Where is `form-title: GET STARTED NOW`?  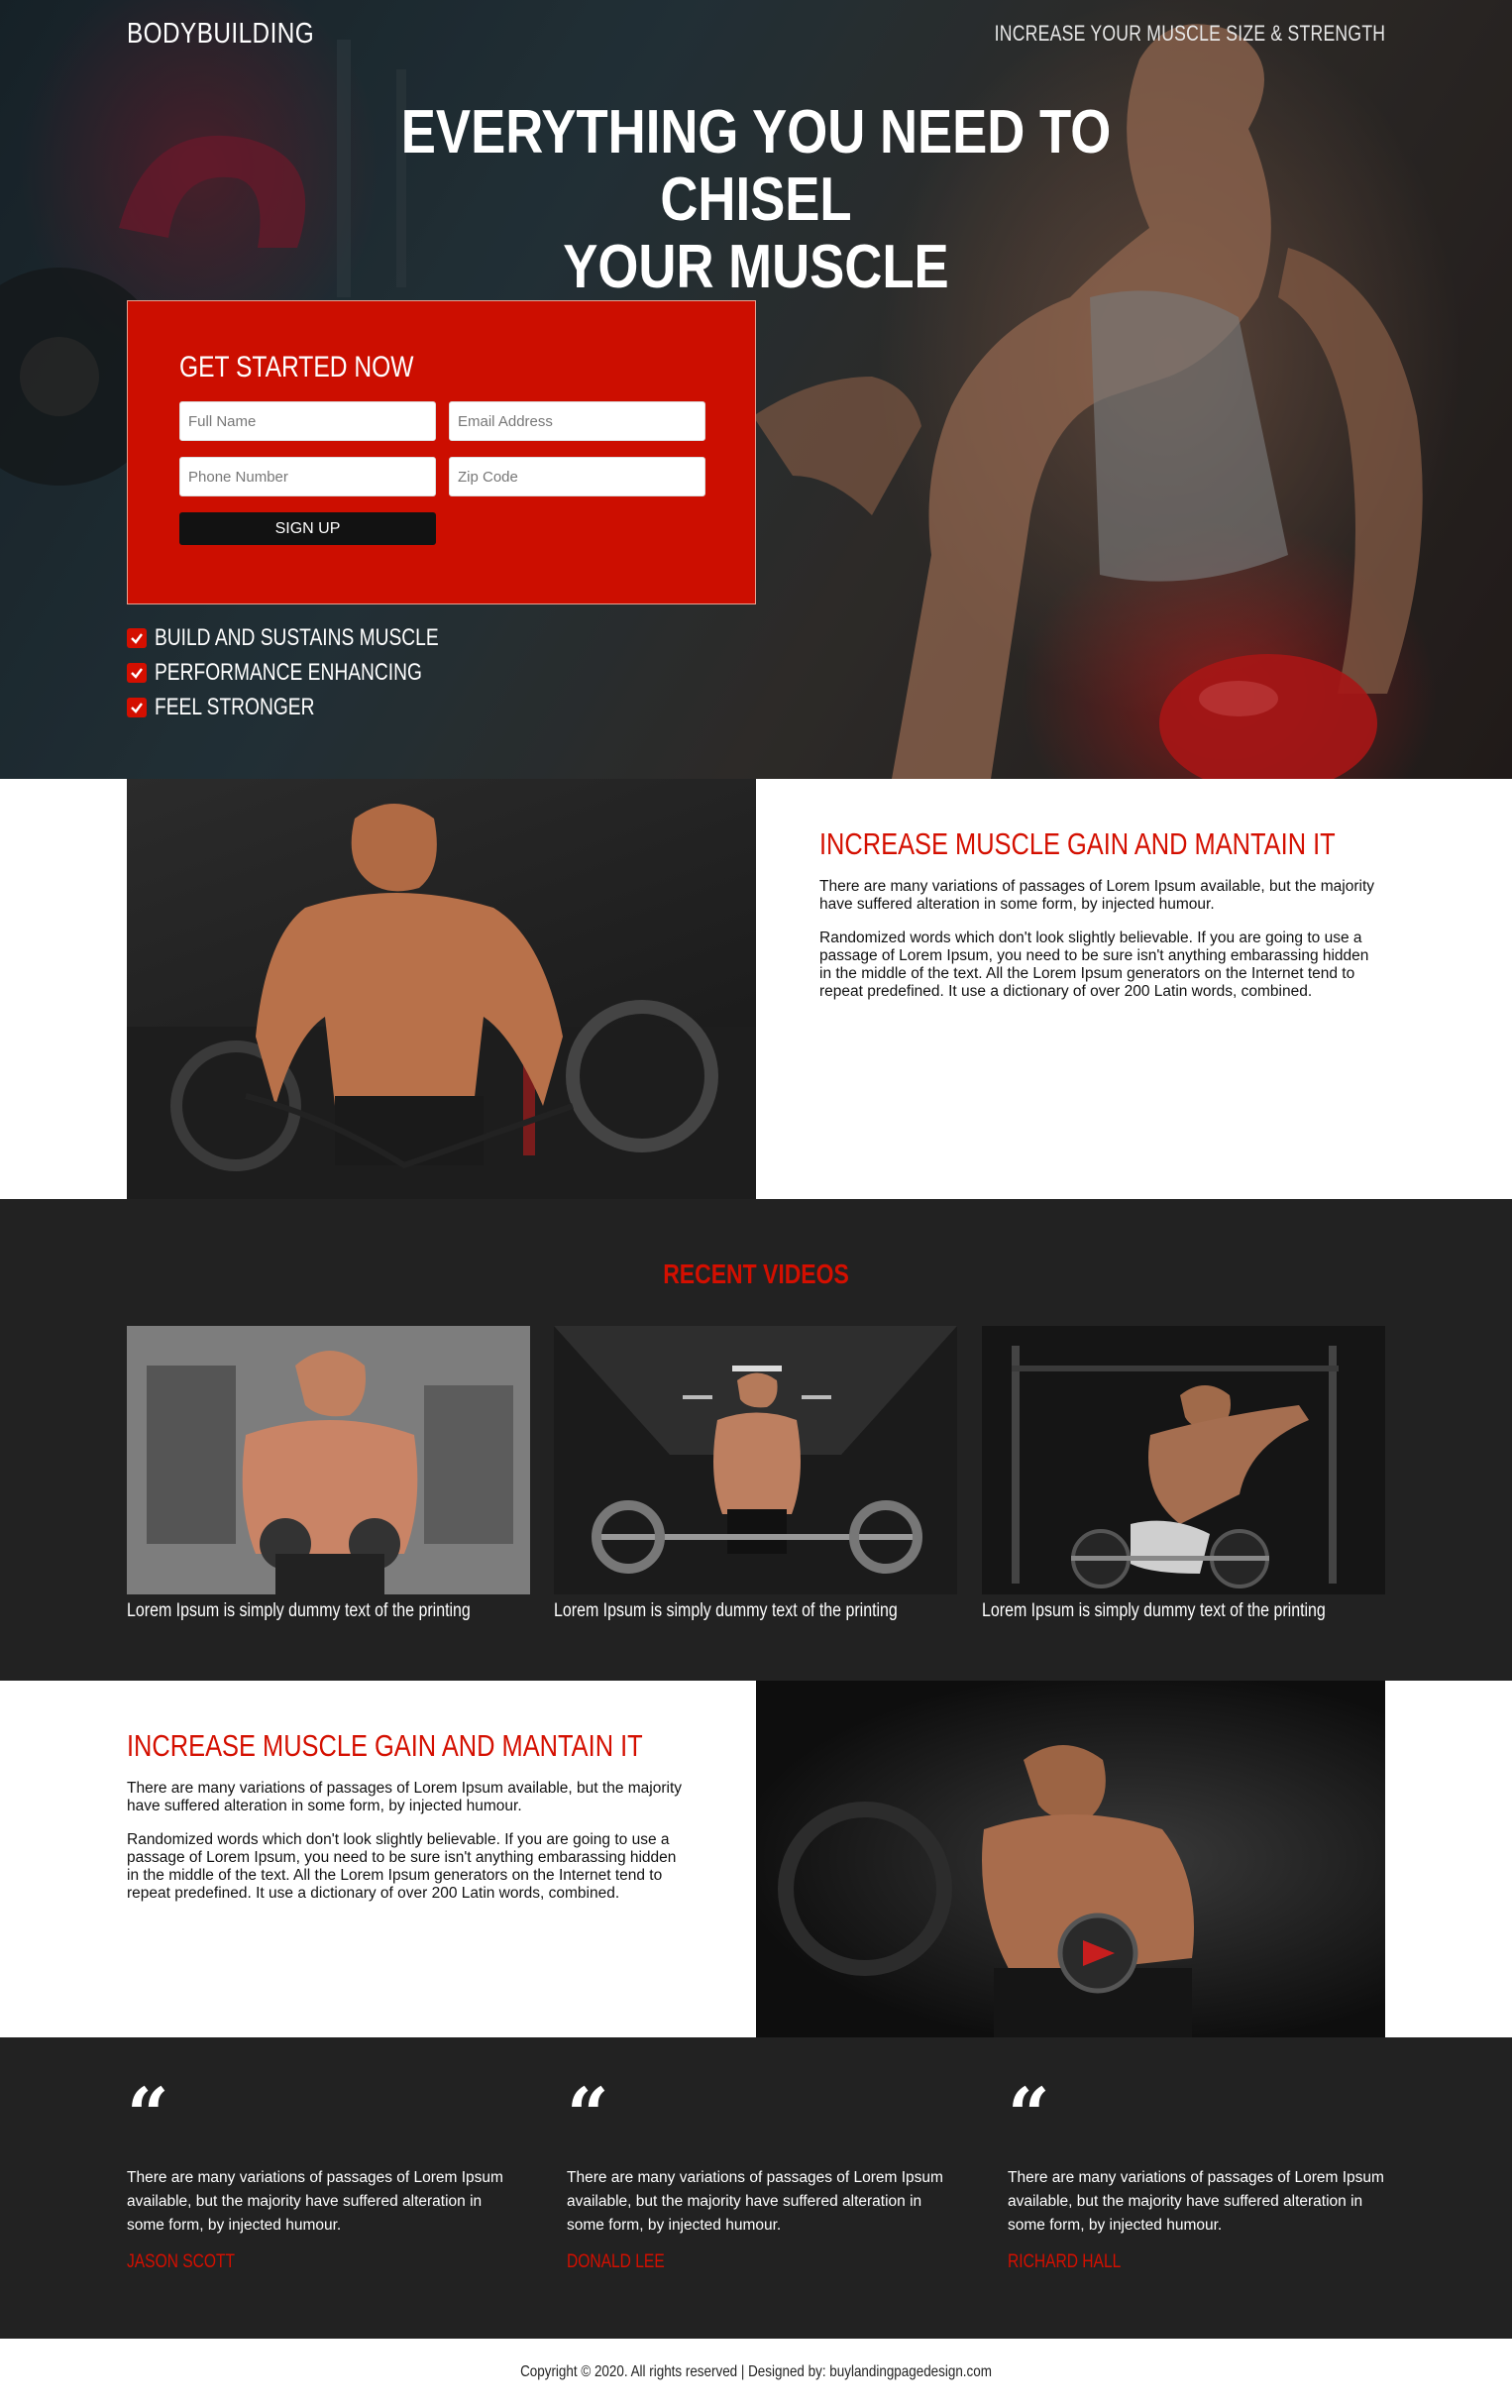
form-title: GET STARTED NOW is located at coordinates (296, 367).